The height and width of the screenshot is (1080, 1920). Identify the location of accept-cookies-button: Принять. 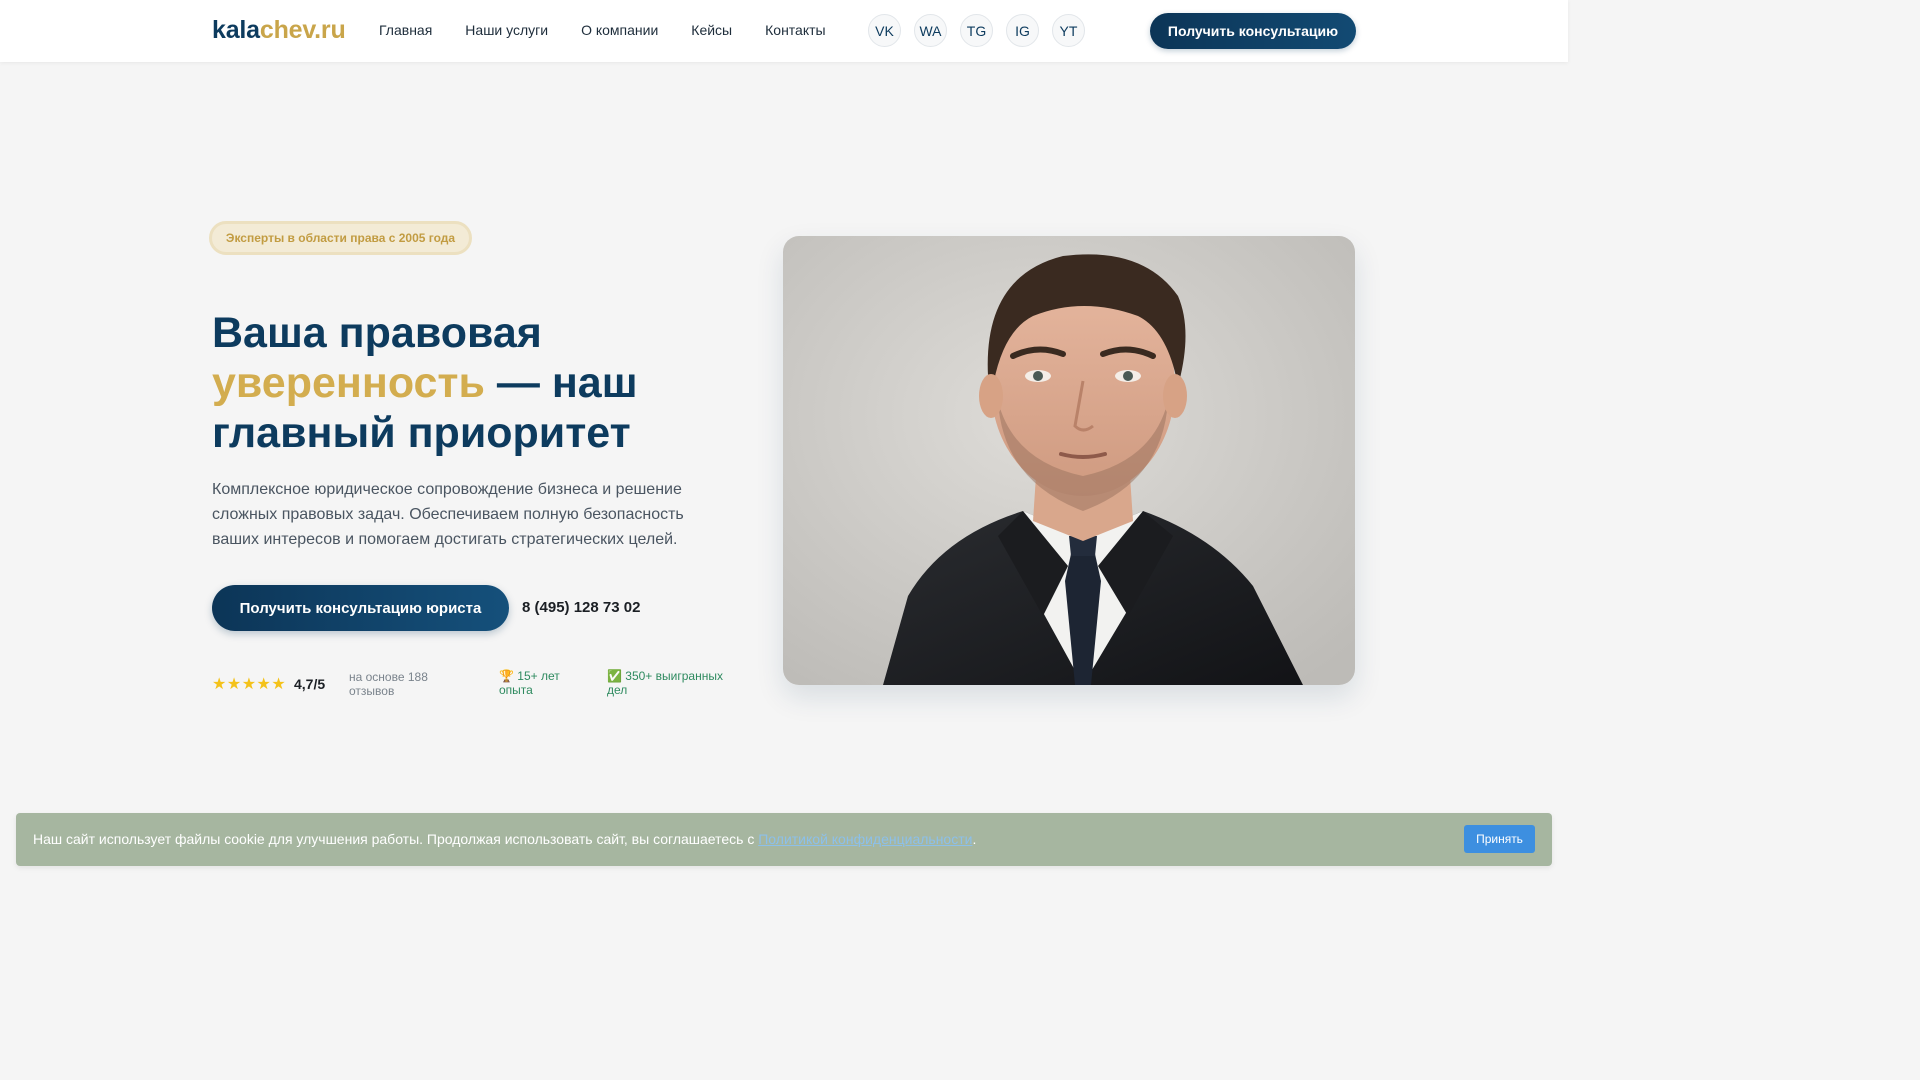
(1499, 839).